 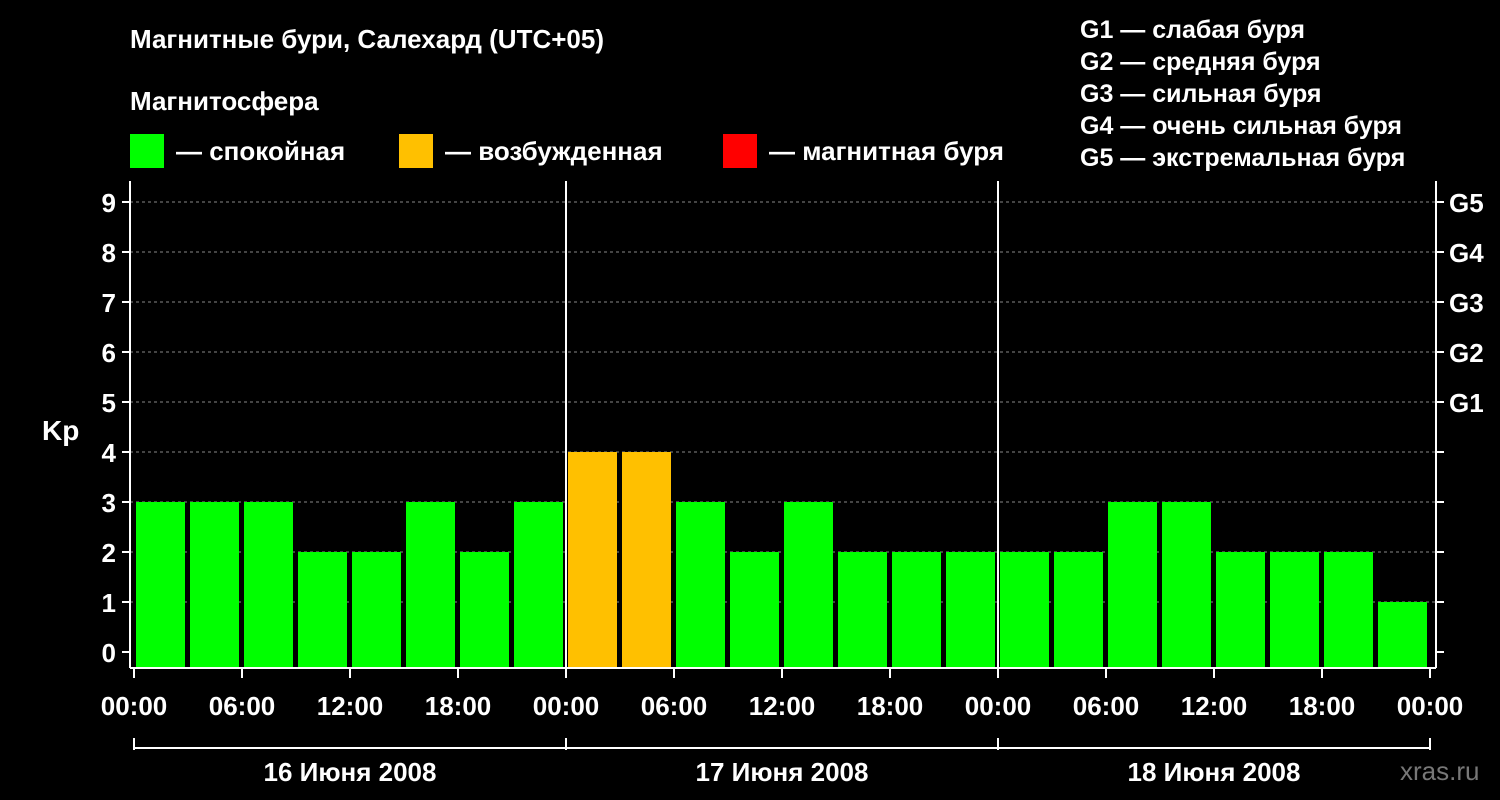 What do you see at coordinates (109, 503) in the screenshot?
I see `y-tick-label: 3` at bounding box center [109, 503].